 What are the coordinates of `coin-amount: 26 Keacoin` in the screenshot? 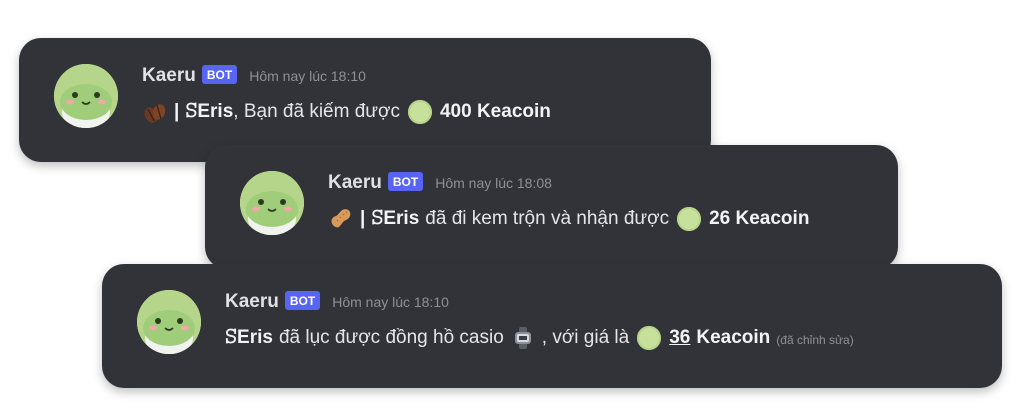 It's located at (759, 218).